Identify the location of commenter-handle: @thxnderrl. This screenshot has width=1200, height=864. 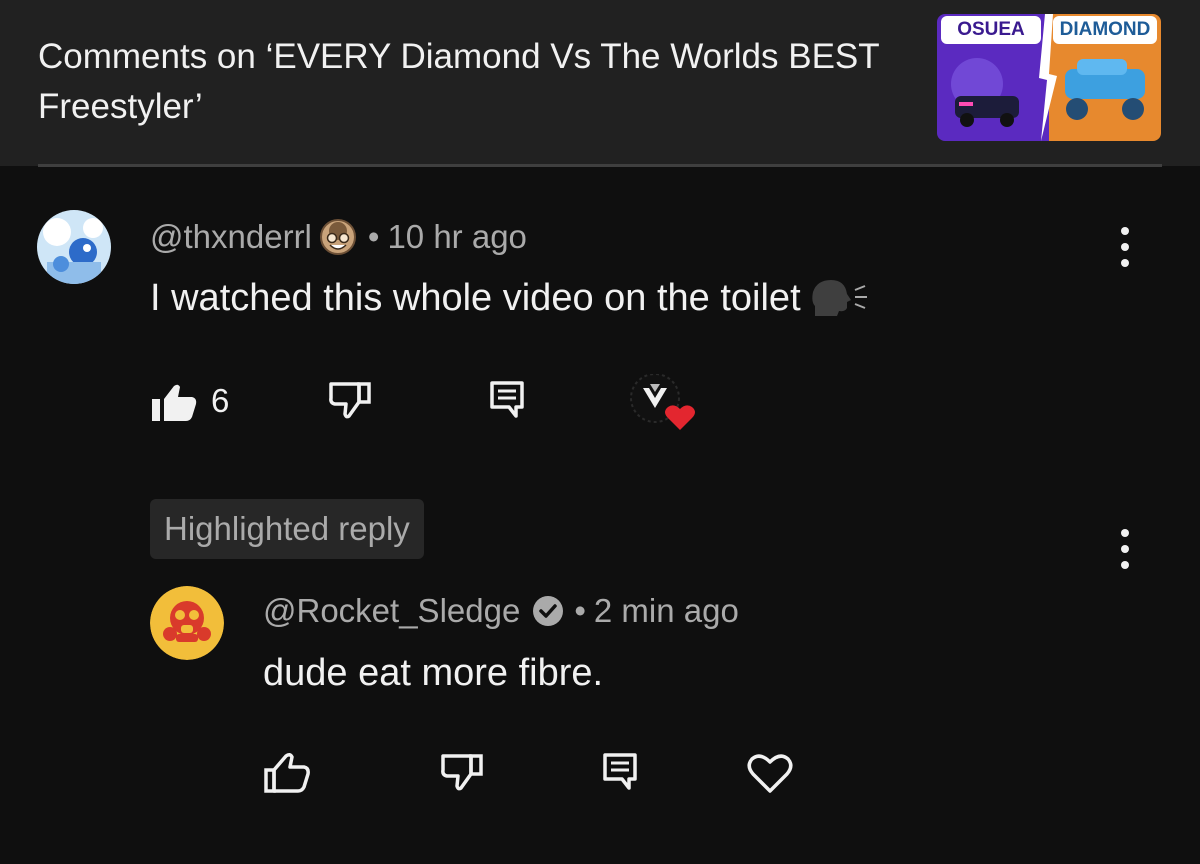
(231, 237).